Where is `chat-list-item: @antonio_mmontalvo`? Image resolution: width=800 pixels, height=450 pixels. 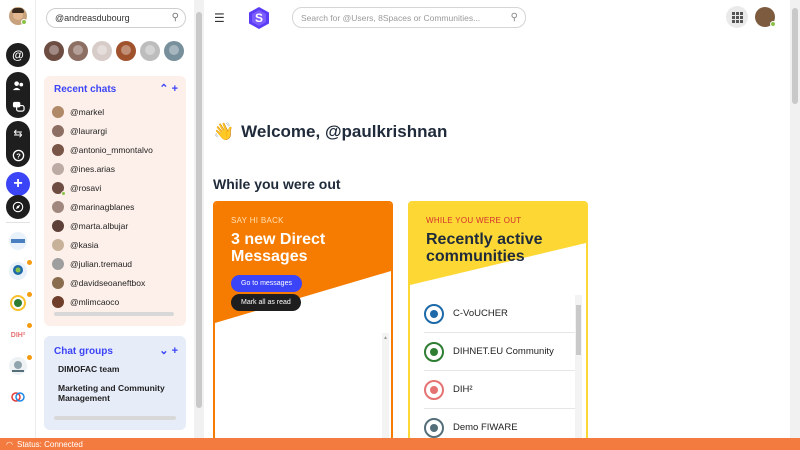
chat-list-item: @antonio_mmontalvo is located at coordinates (117, 149).